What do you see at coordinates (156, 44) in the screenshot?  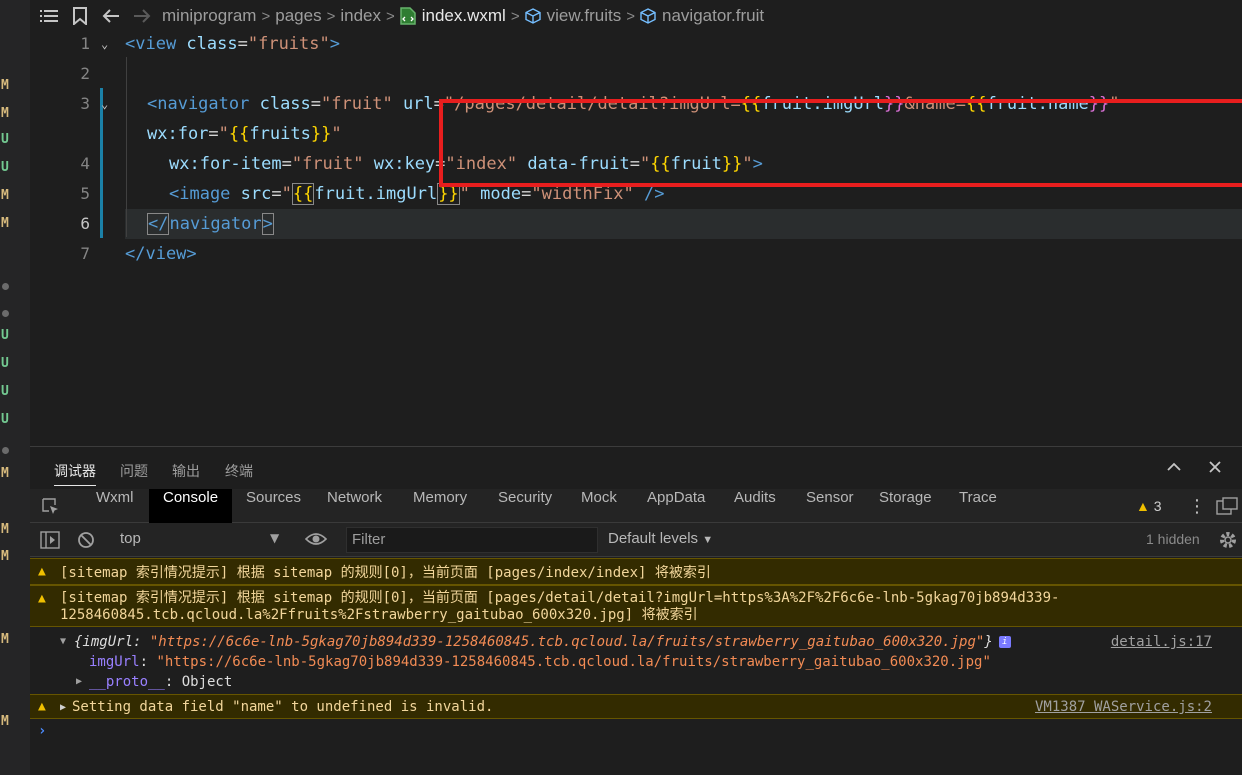 I see `code-token: <view` at bounding box center [156, 44].